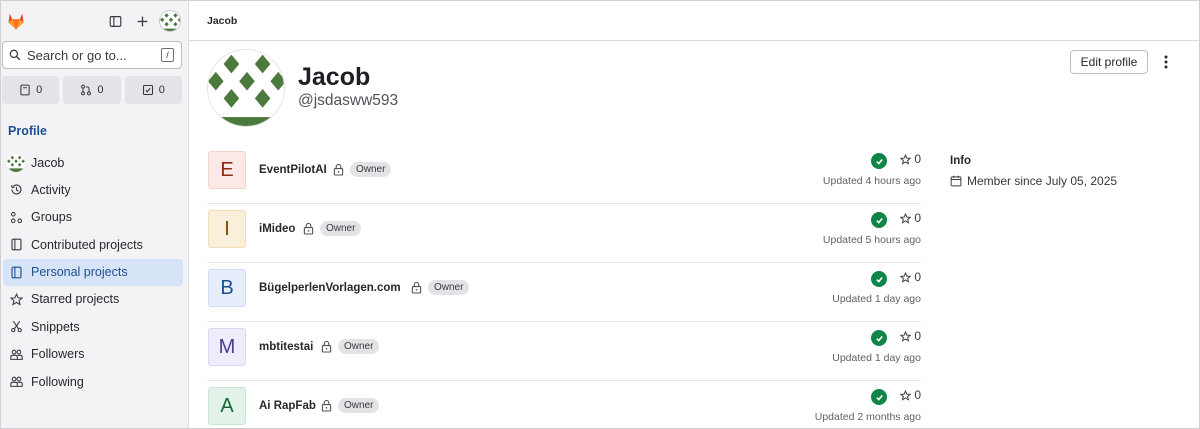 The height and width of the screenshot is (429, 1200). I want to click on sidebar-item-jacob: Jacob, so click(93, 162).